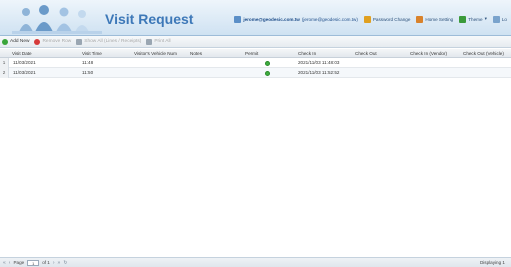 The width and height of the screenshot is (511, 267). Describe the element at coordinates (5, 41) in the screenshot. I see `add-icon` at that location.